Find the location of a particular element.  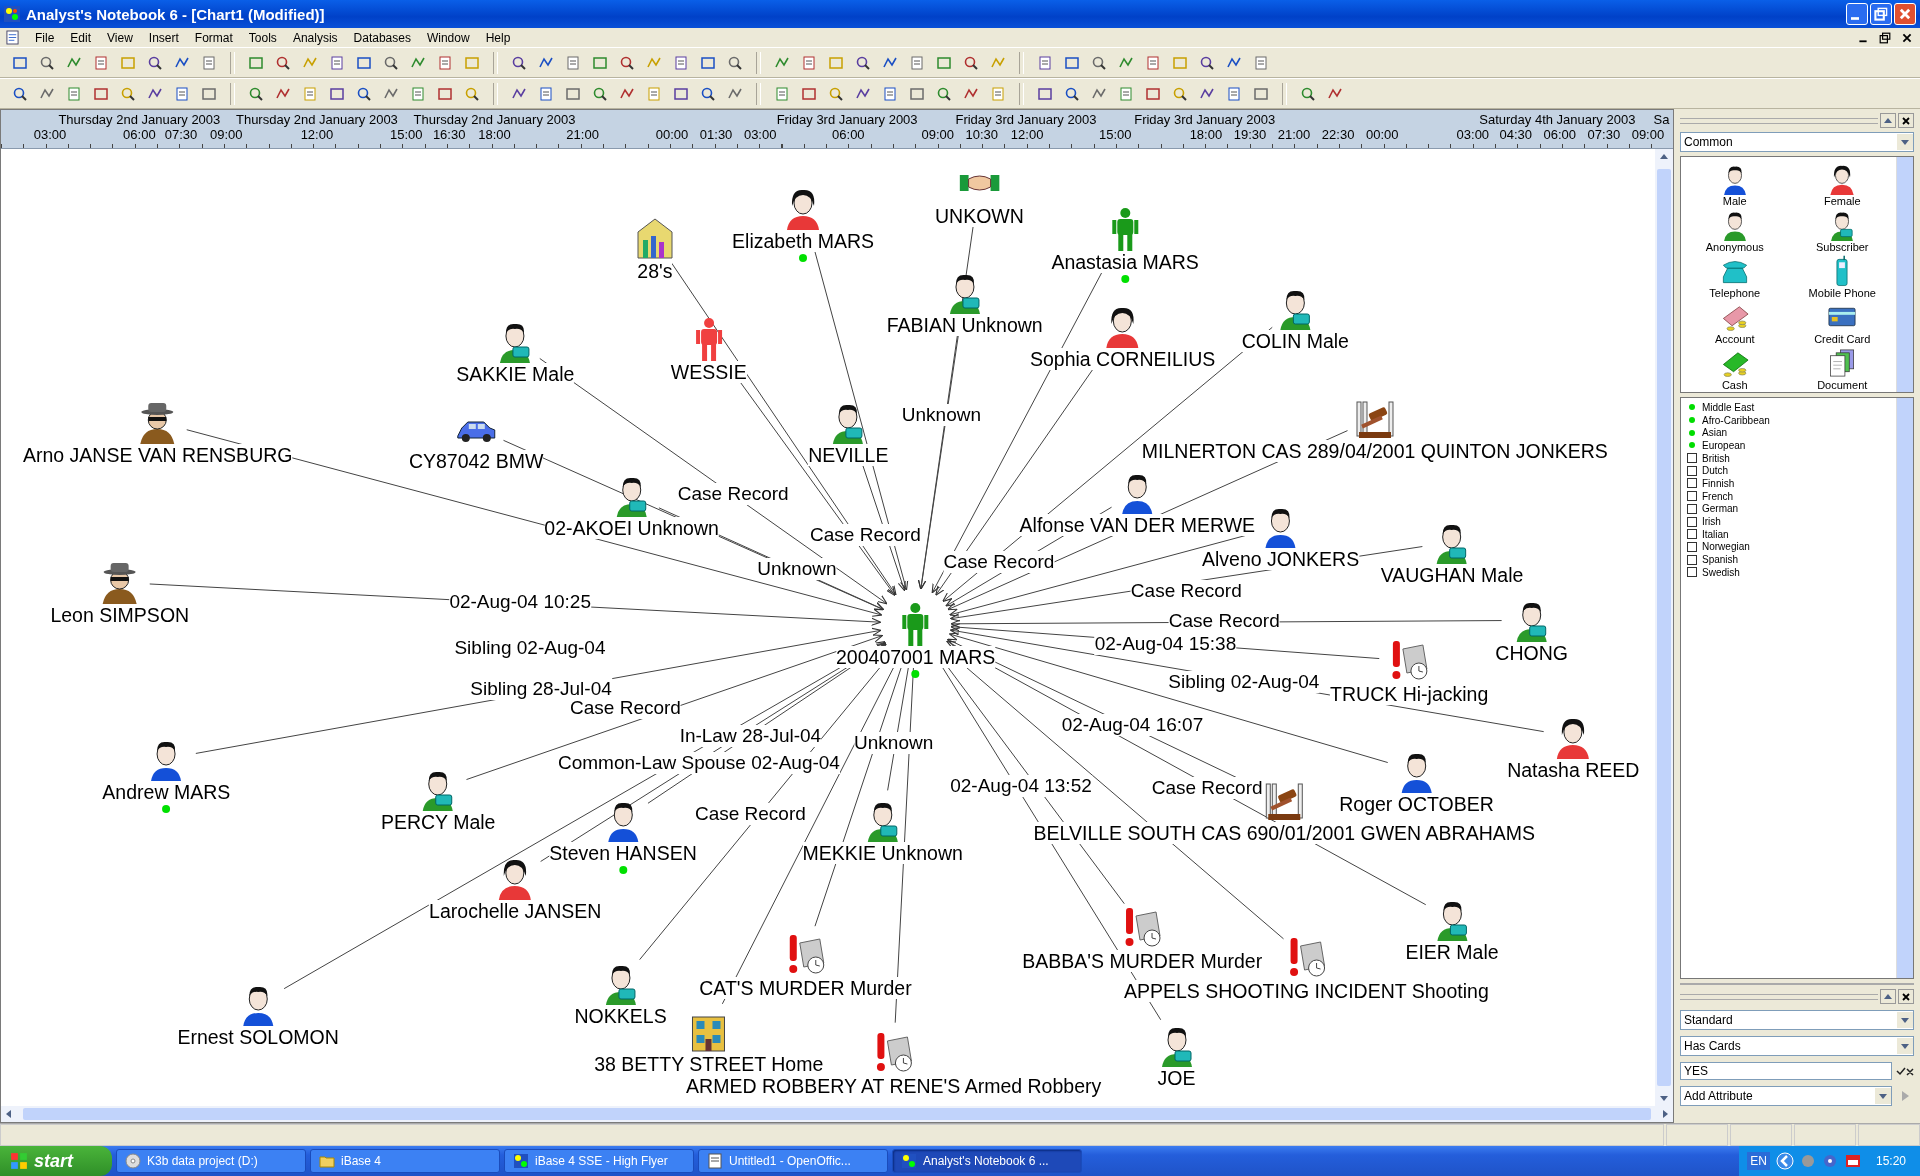

link-label: Common-Law Spouse 02-Aug-04 is located at coordinates (698, 762).